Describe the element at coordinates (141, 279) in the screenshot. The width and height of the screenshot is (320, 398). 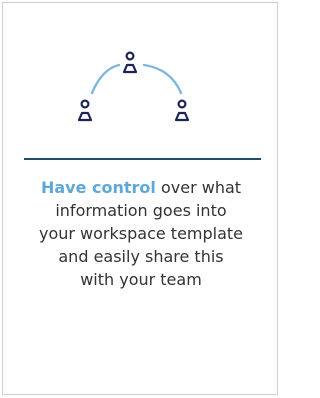
I see `description-line-5: with your team` at that location.